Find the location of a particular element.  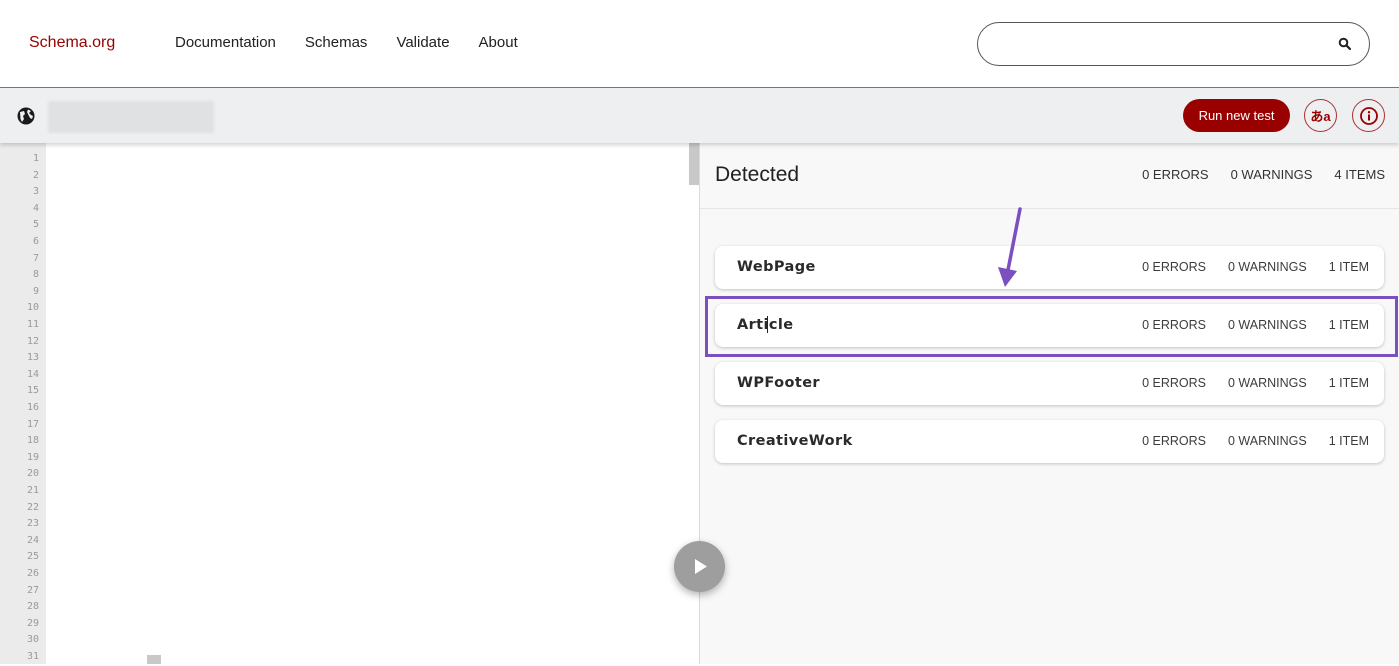

line-number: 15 is located at coordinates (32, 391).